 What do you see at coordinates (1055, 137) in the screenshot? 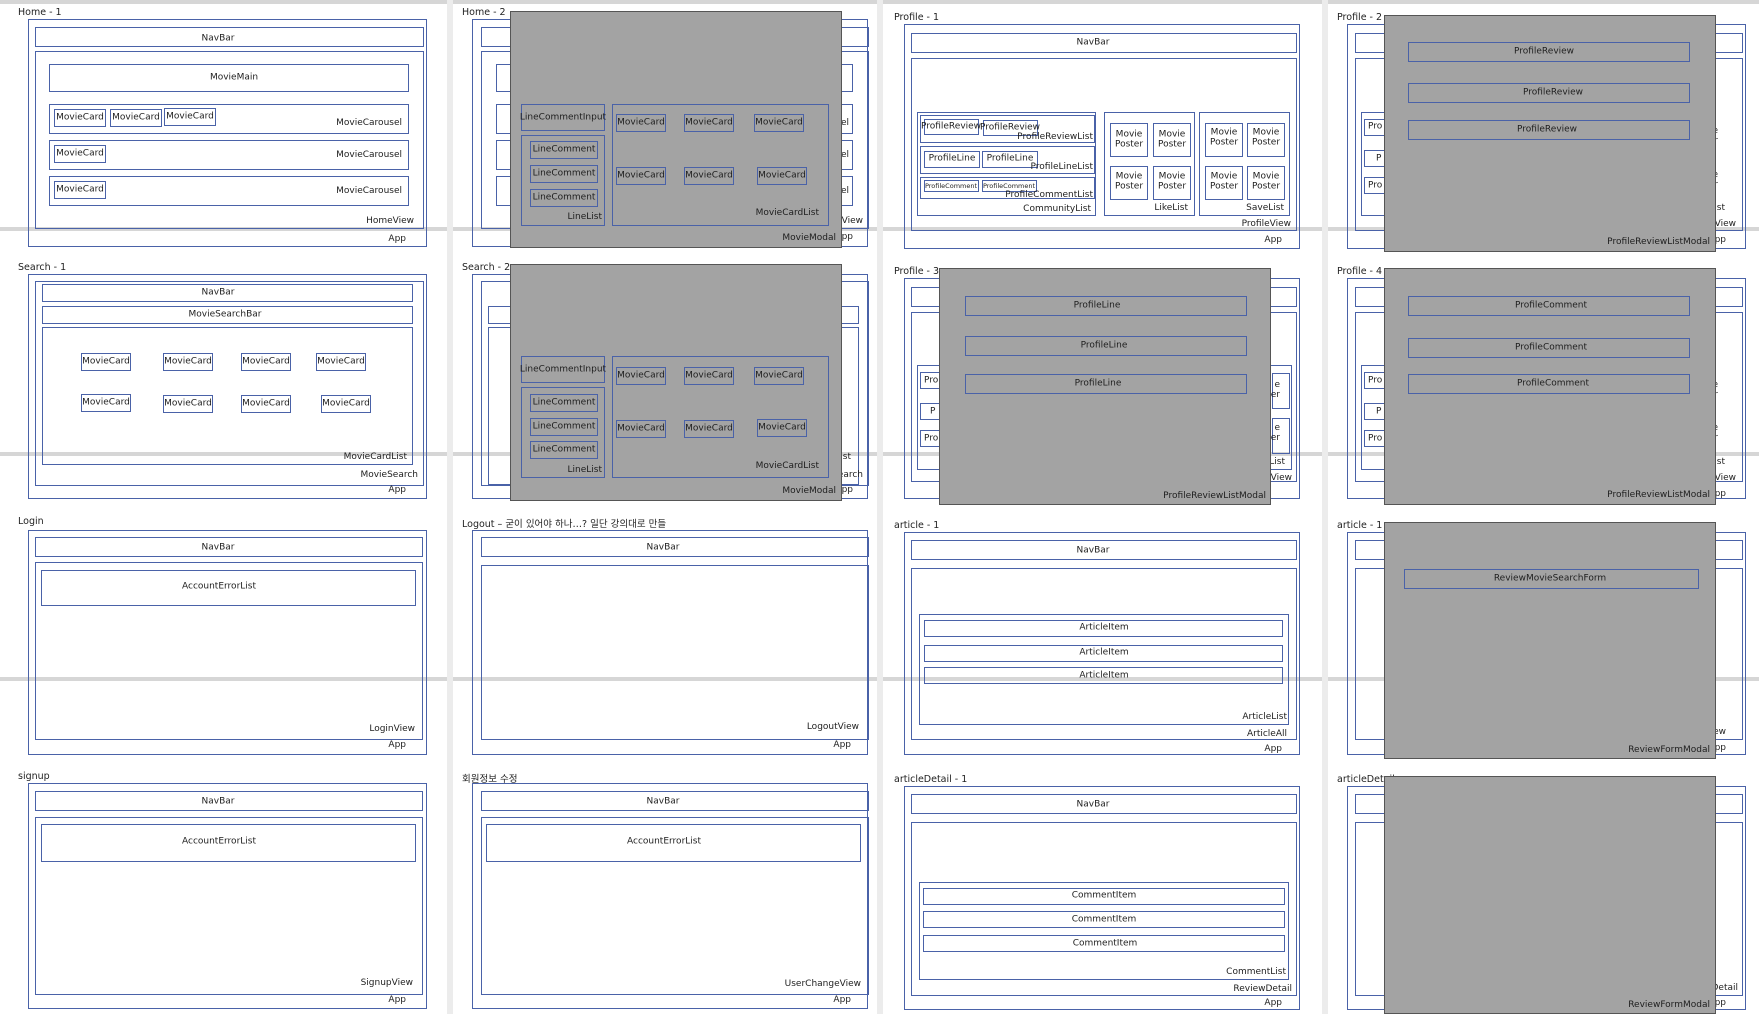
I see `profile-review-list-label: ProfileReviewList` at bounding box center [1055, 137].